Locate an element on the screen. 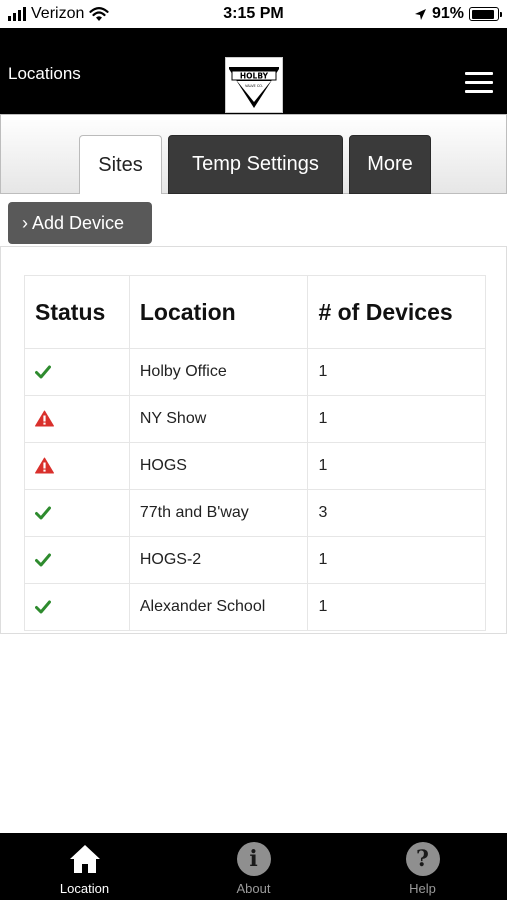 The height and width of the screenshot is (900, 507). table-header-row: Status Location # of Devices is located at coordinates (255, 312).